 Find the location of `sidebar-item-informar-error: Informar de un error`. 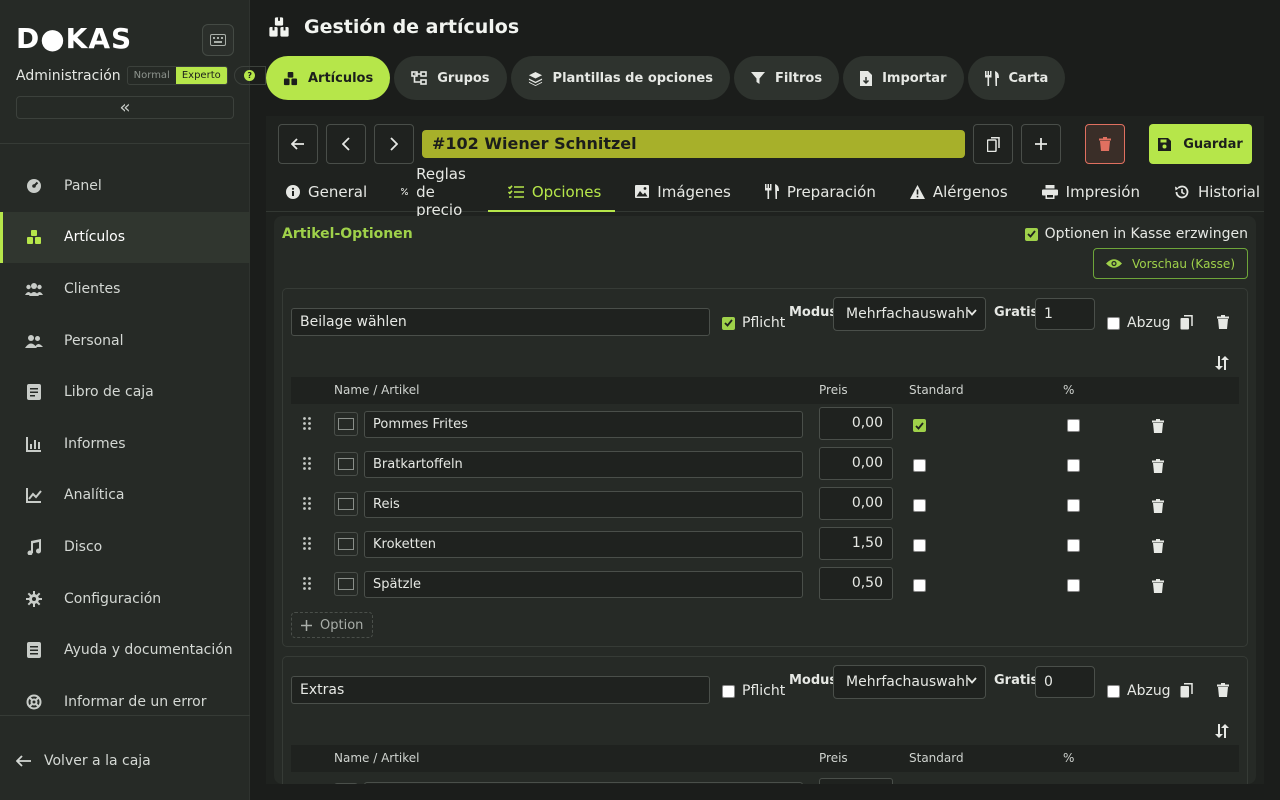

sidebar-item-informar-error: Informar de un error is located at coordinates (125, 702).